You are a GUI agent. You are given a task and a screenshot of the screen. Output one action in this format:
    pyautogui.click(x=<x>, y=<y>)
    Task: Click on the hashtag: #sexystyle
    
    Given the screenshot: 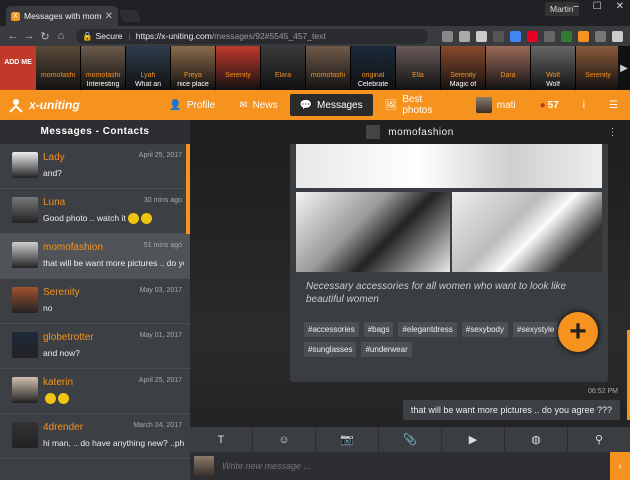 What is the action you would take?
    pyautogui.click(x=536, y=329)
    